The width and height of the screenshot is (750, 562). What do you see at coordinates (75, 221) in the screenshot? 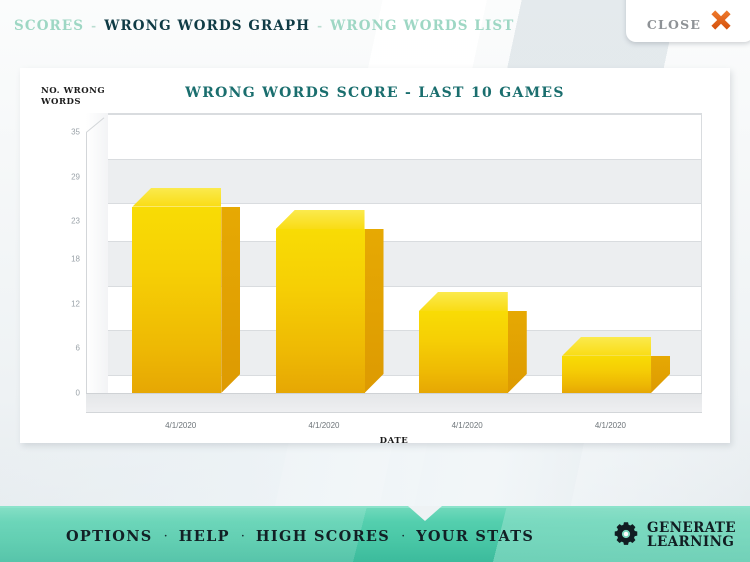
I see `y-tick-label: 23` at bounding box center [75, 221].